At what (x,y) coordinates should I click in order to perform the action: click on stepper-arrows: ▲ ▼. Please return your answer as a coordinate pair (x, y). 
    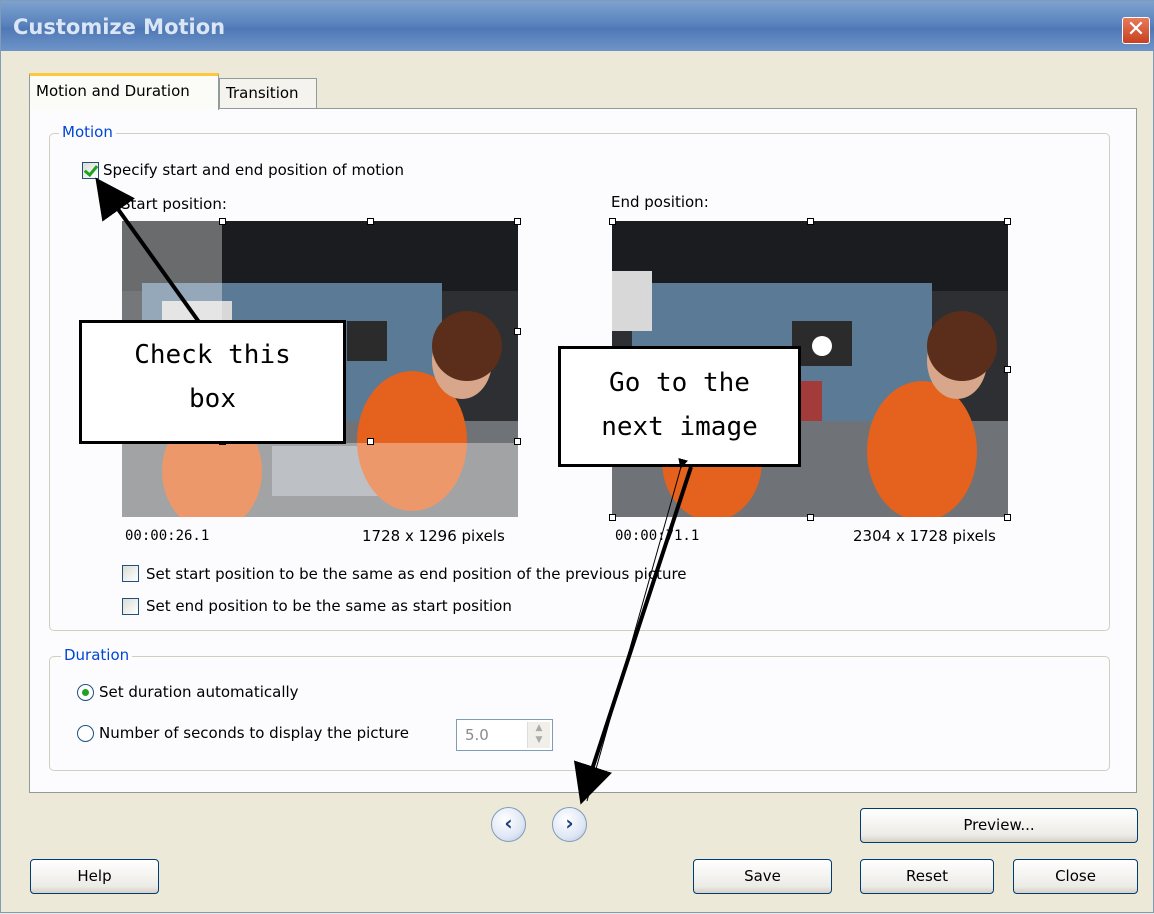
    Looking at the image, I should click on (538, 735).